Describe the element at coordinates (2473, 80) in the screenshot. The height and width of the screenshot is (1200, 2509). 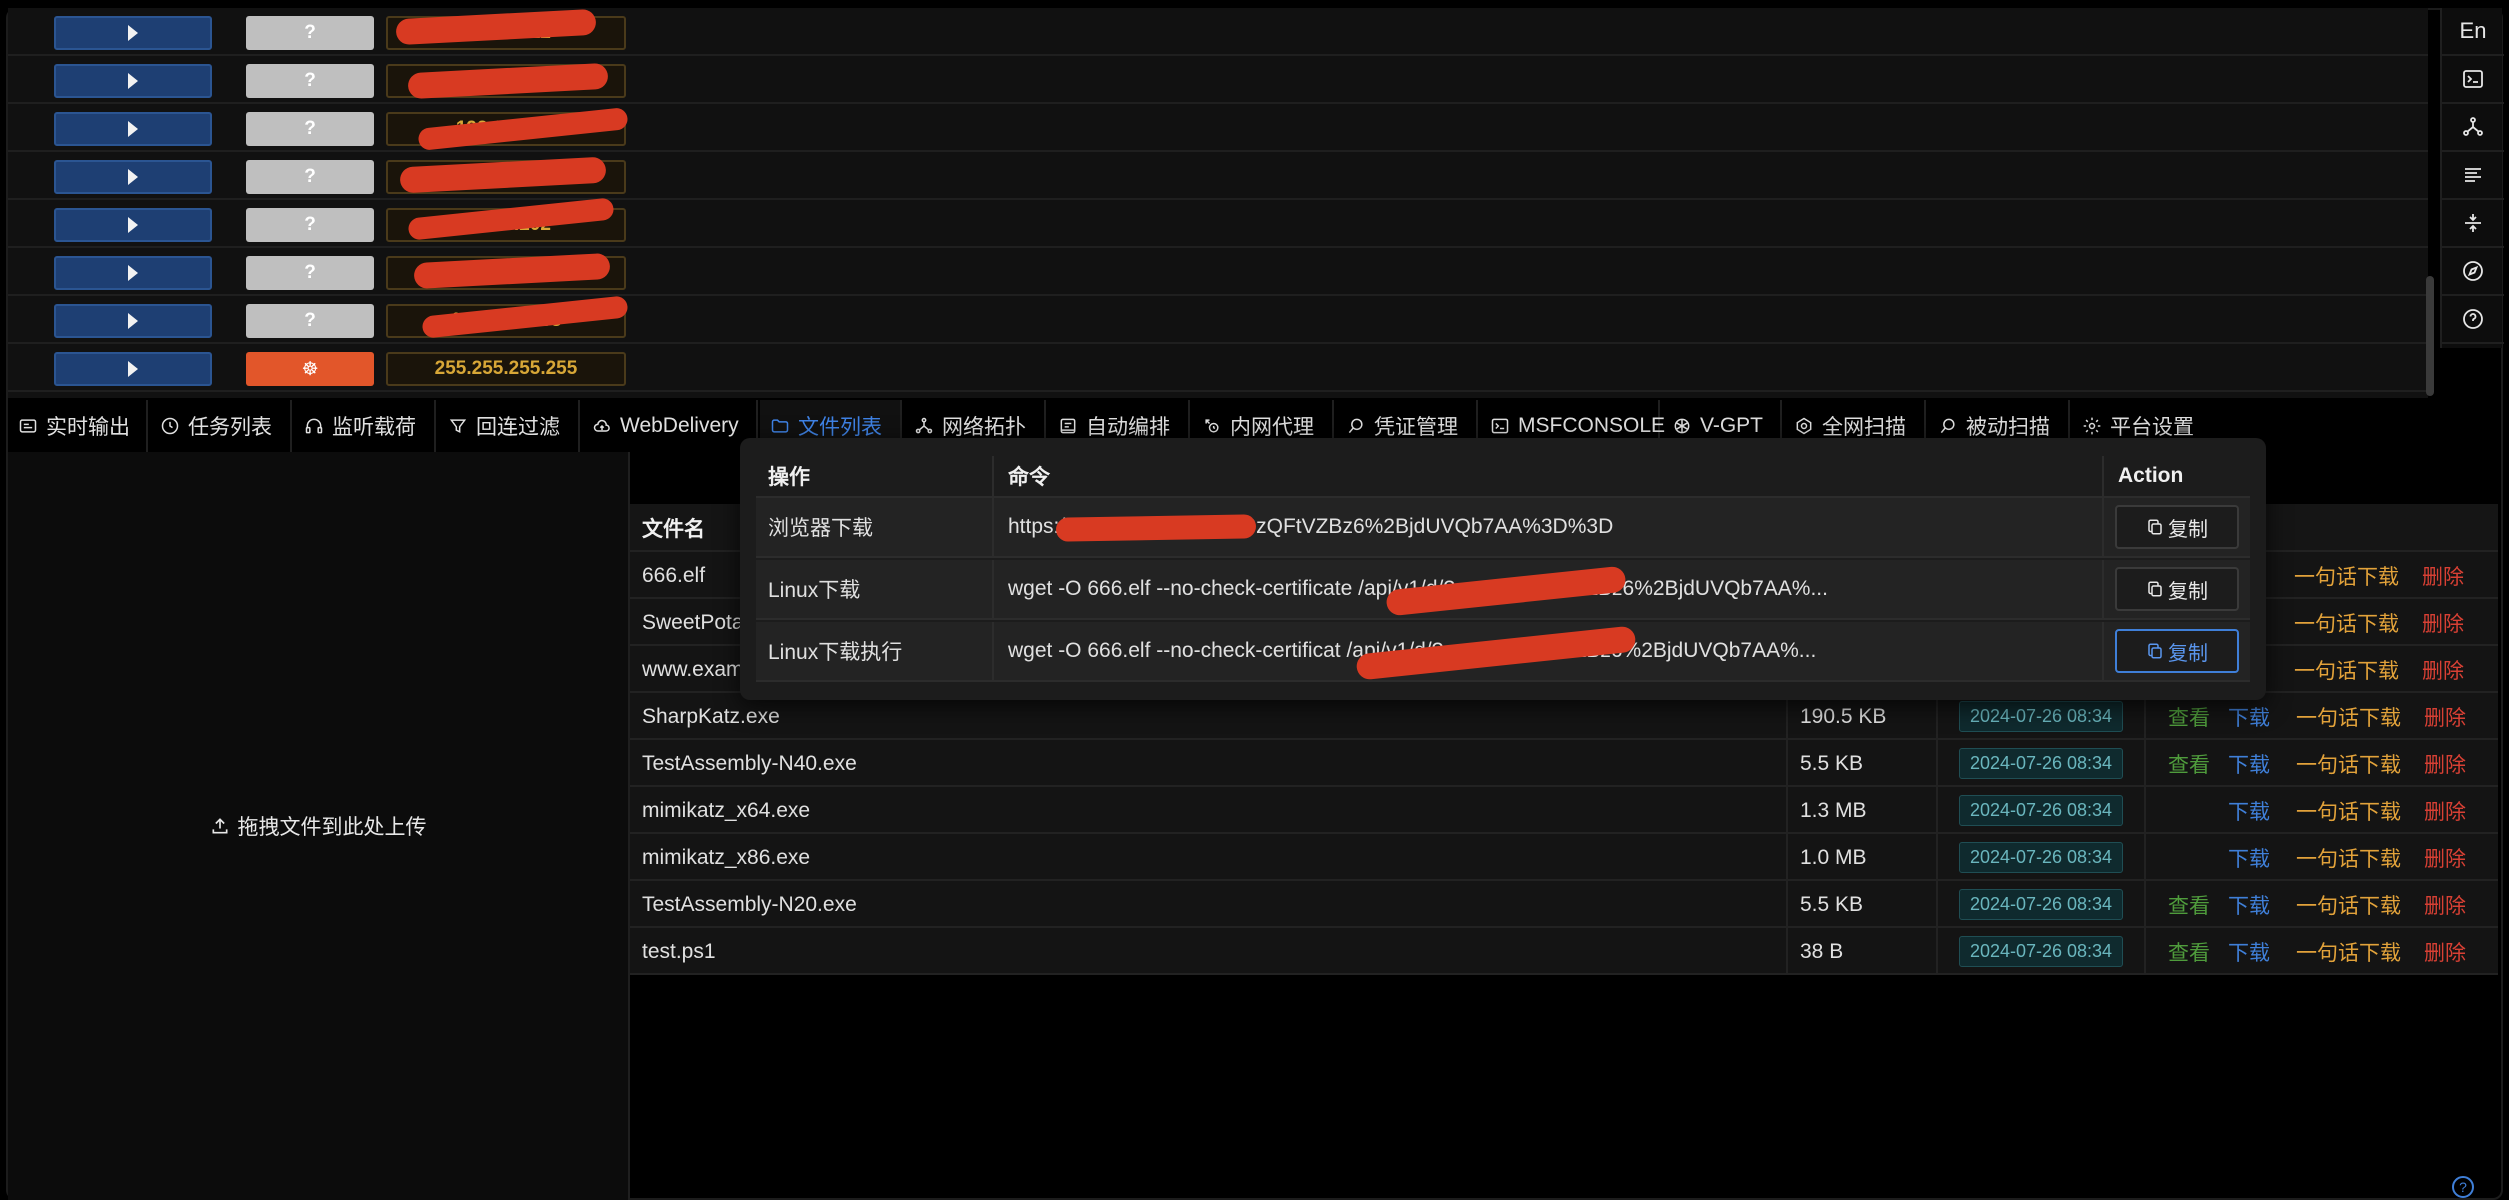
I see `terminal-button` at that location.